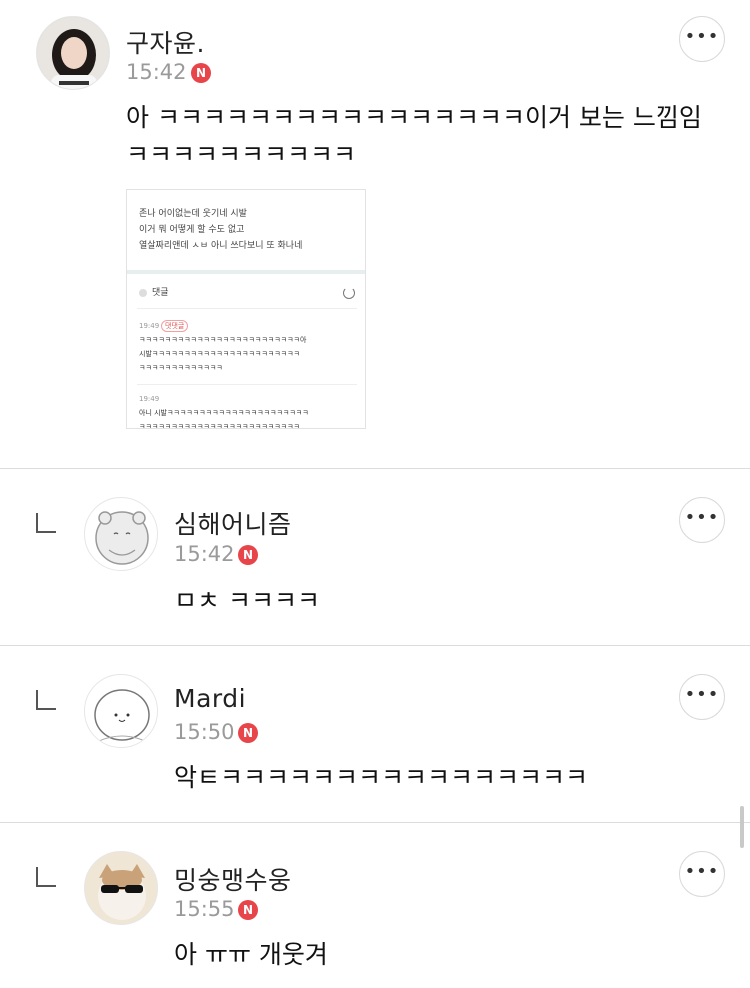  What do you see at coordinates (181, 368) in the screenshot?
I see `comment-line: ㅋㅋㅋㅋㅋㅋㅋㅋㅋㅋㅋㅋㅋ` at bounding box center [181, 368].